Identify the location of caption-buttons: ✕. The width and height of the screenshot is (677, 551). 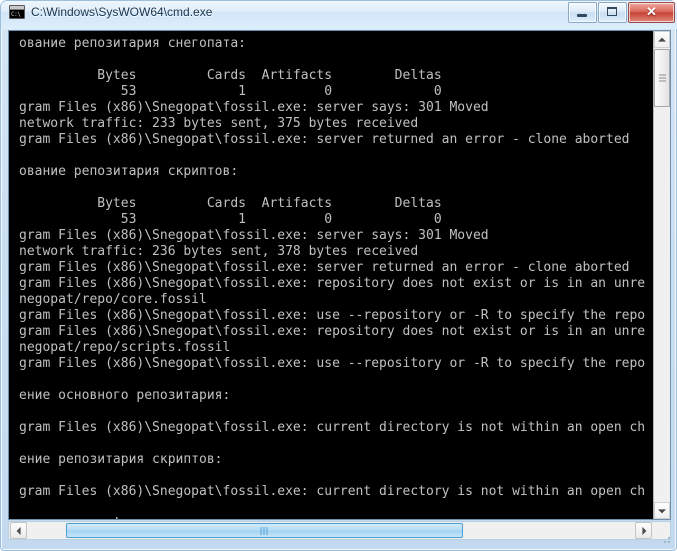
(621, 12).